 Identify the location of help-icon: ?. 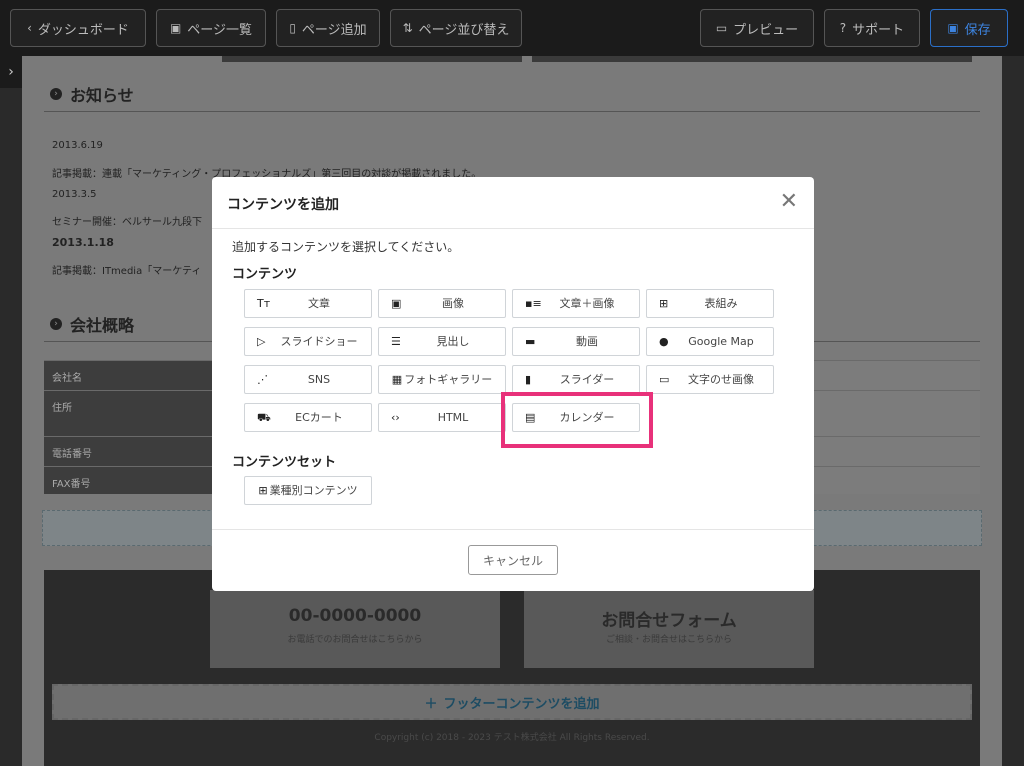
(843, 28).